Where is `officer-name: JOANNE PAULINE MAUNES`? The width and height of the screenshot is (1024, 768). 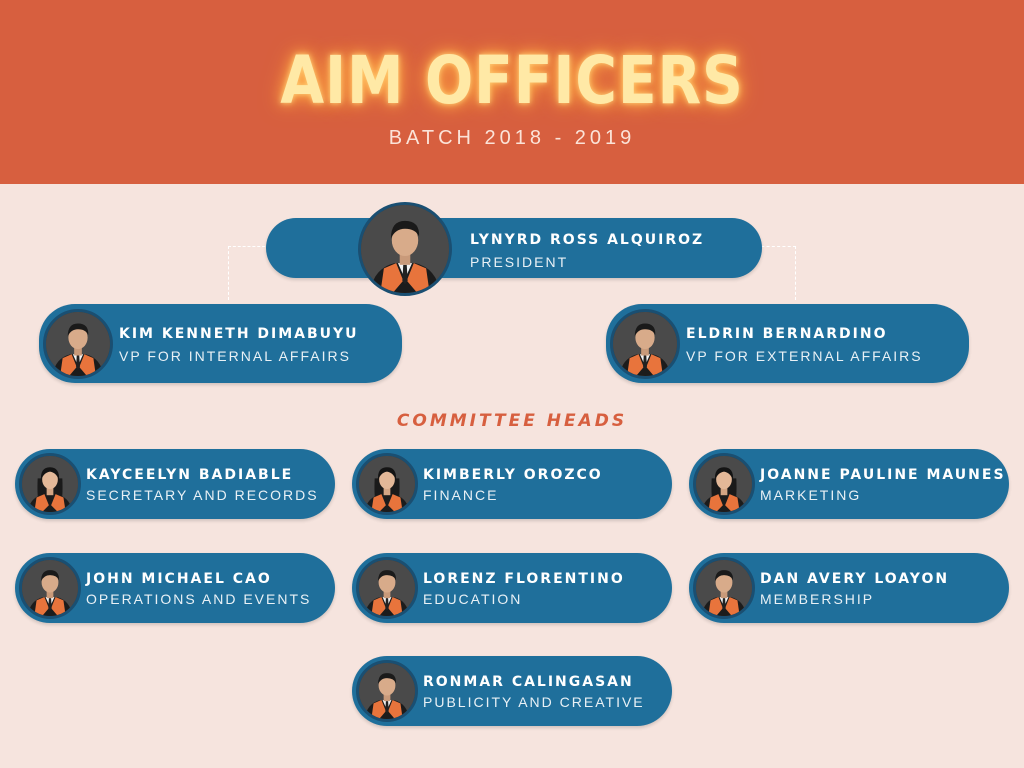
officer-name: JOANNE PAULINE MAUNES is located at coordinates (883, 475).